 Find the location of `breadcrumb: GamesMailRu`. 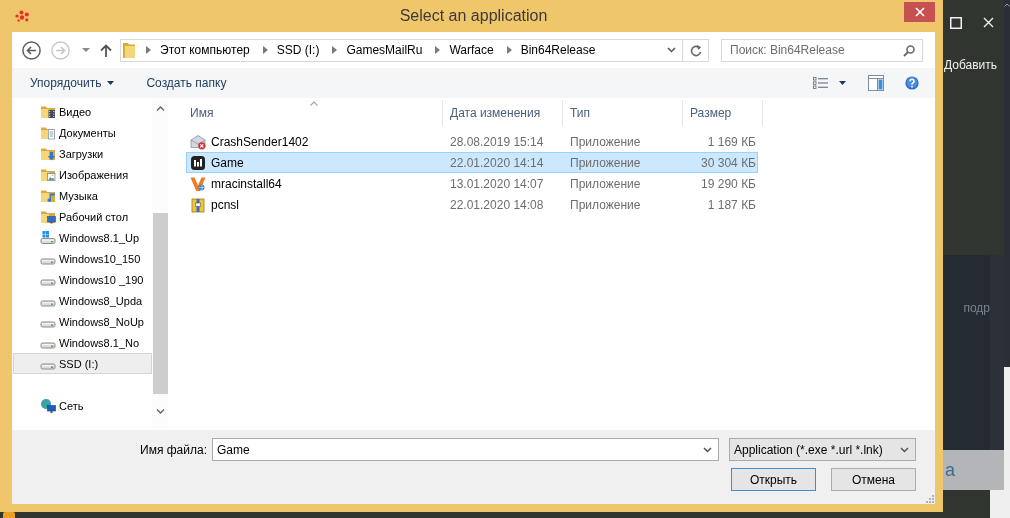

breadcrumb: GamesMailRu is located at coordinates (384, 50).